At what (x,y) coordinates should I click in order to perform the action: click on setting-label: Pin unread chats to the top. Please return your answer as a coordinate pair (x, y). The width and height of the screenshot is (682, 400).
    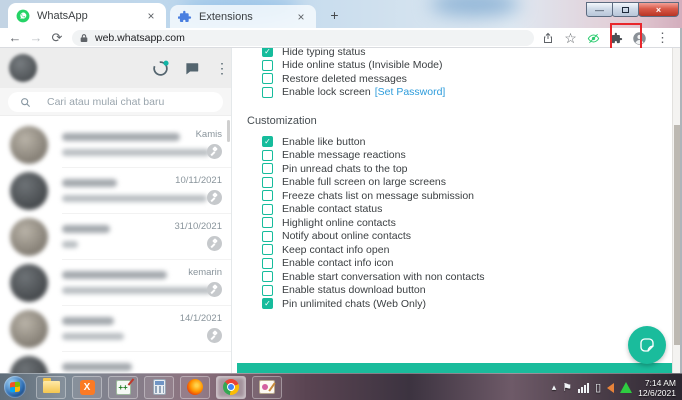
    Looking at the image, I should click on (345, 168).